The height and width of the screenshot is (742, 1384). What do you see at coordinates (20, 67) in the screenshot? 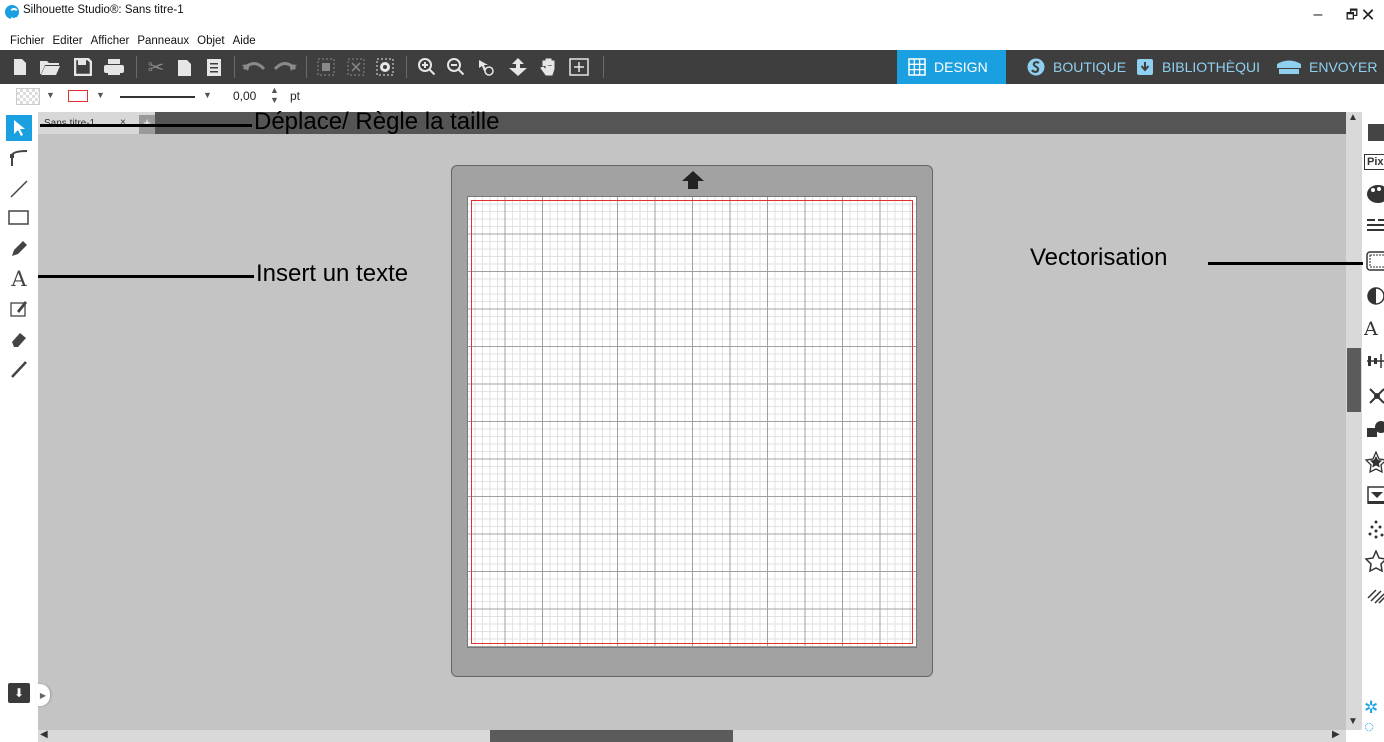
I see `new-document-icon` at bounding box center [20, 67].